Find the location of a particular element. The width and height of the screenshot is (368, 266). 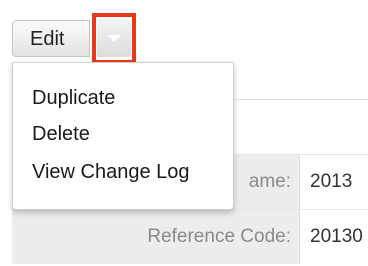

chevron-down-icon is located at coordinates (114, 38).